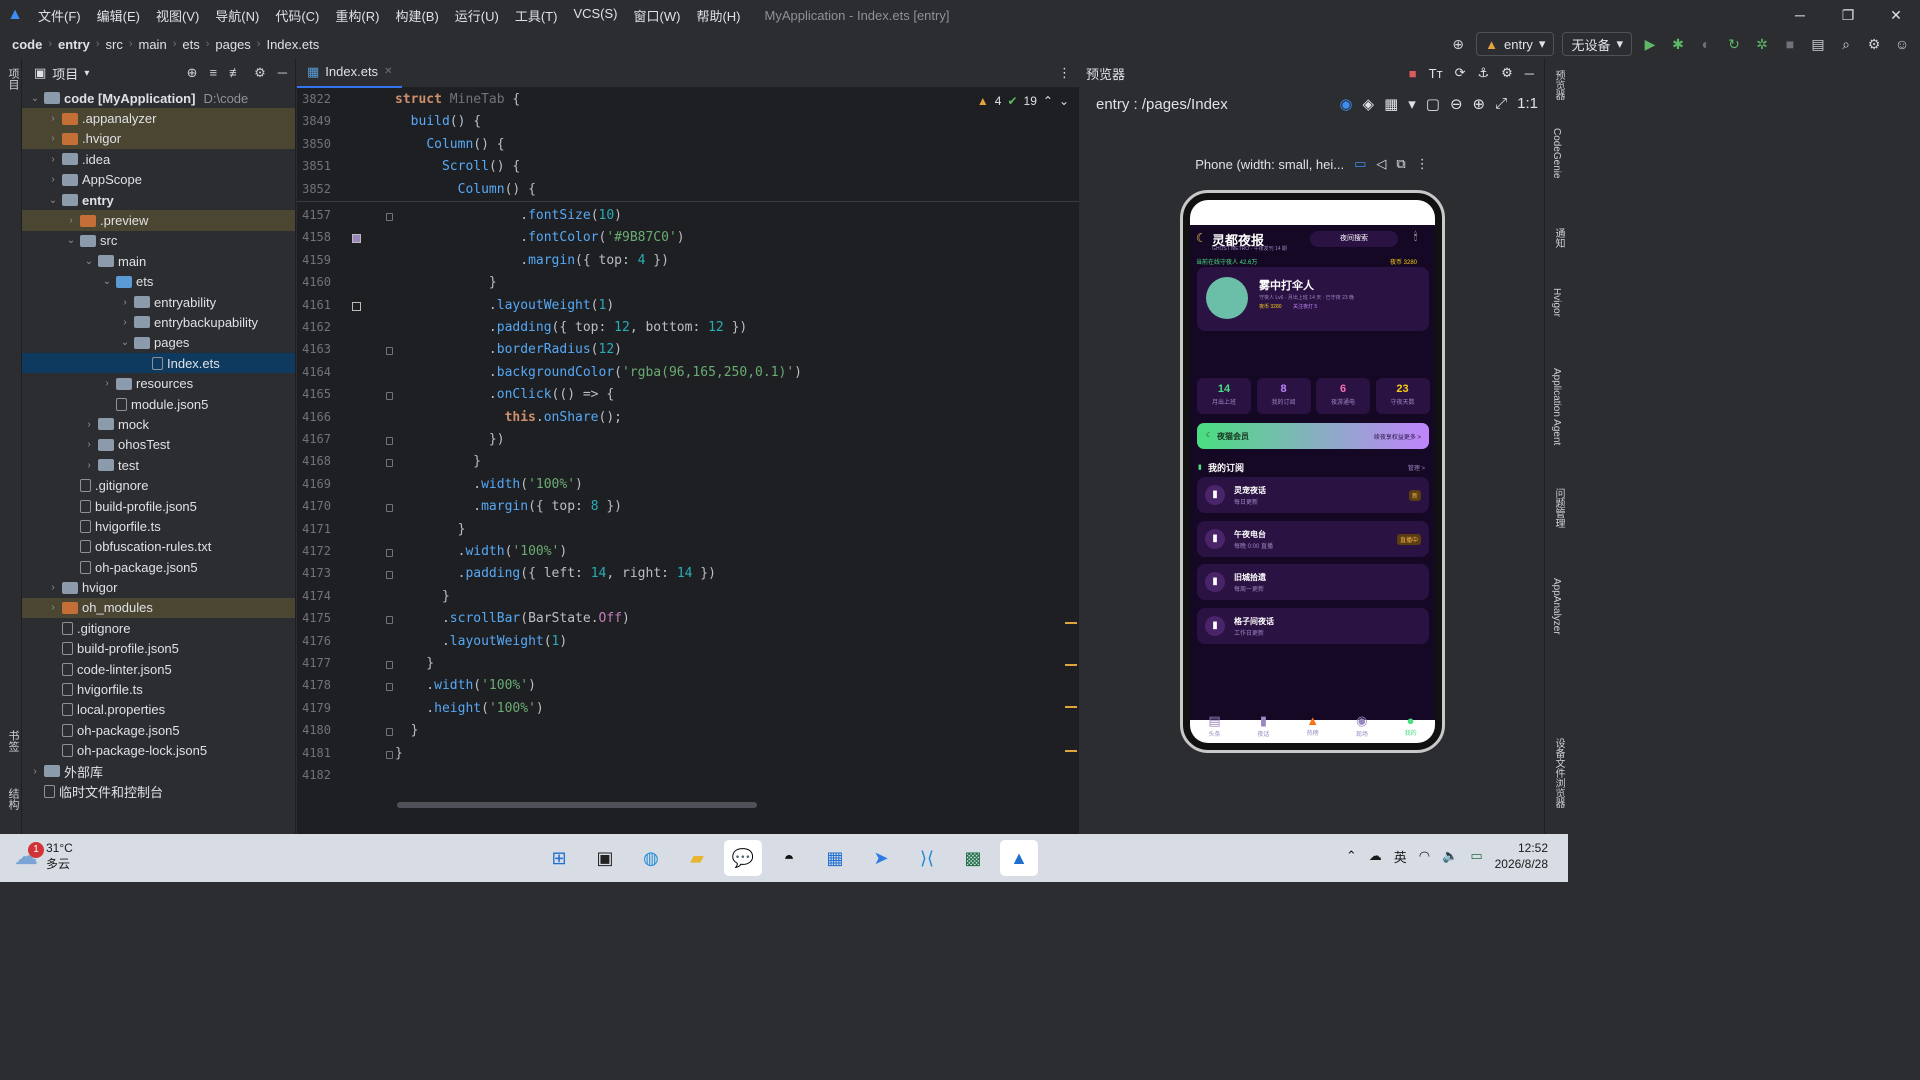  I want to click on tree-item: › ohosTest, so click(158, 445).